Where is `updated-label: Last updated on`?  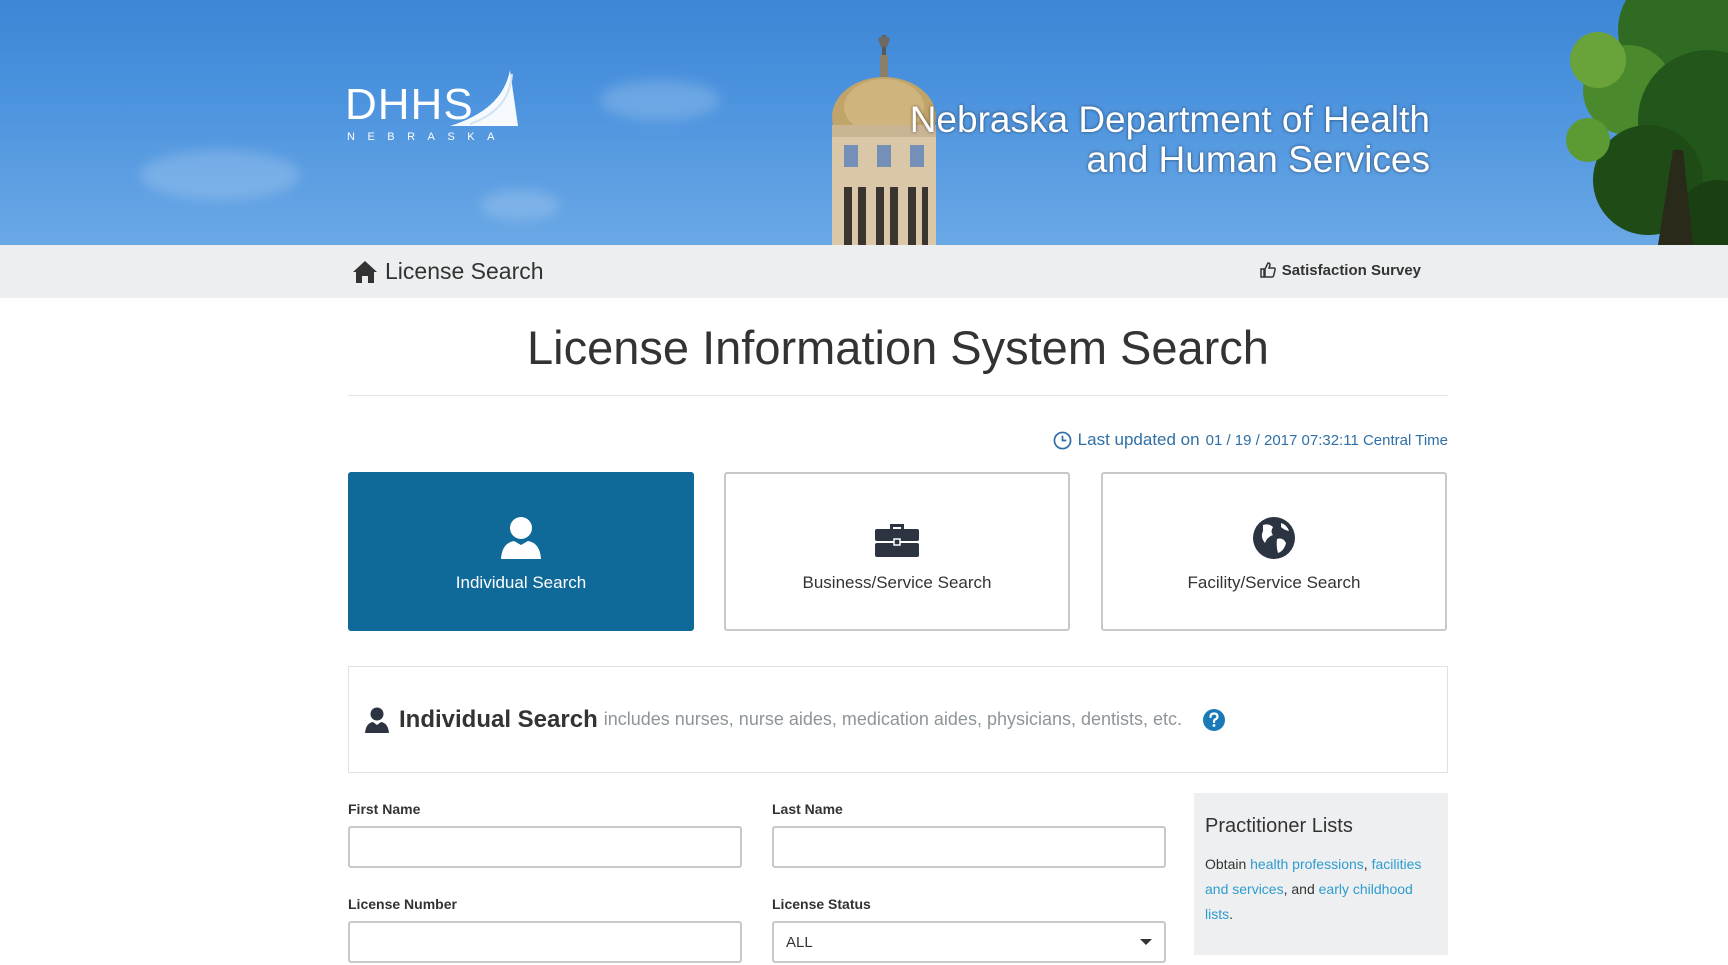
updated-label: Last updated on is located at coordinates (1138, 439).